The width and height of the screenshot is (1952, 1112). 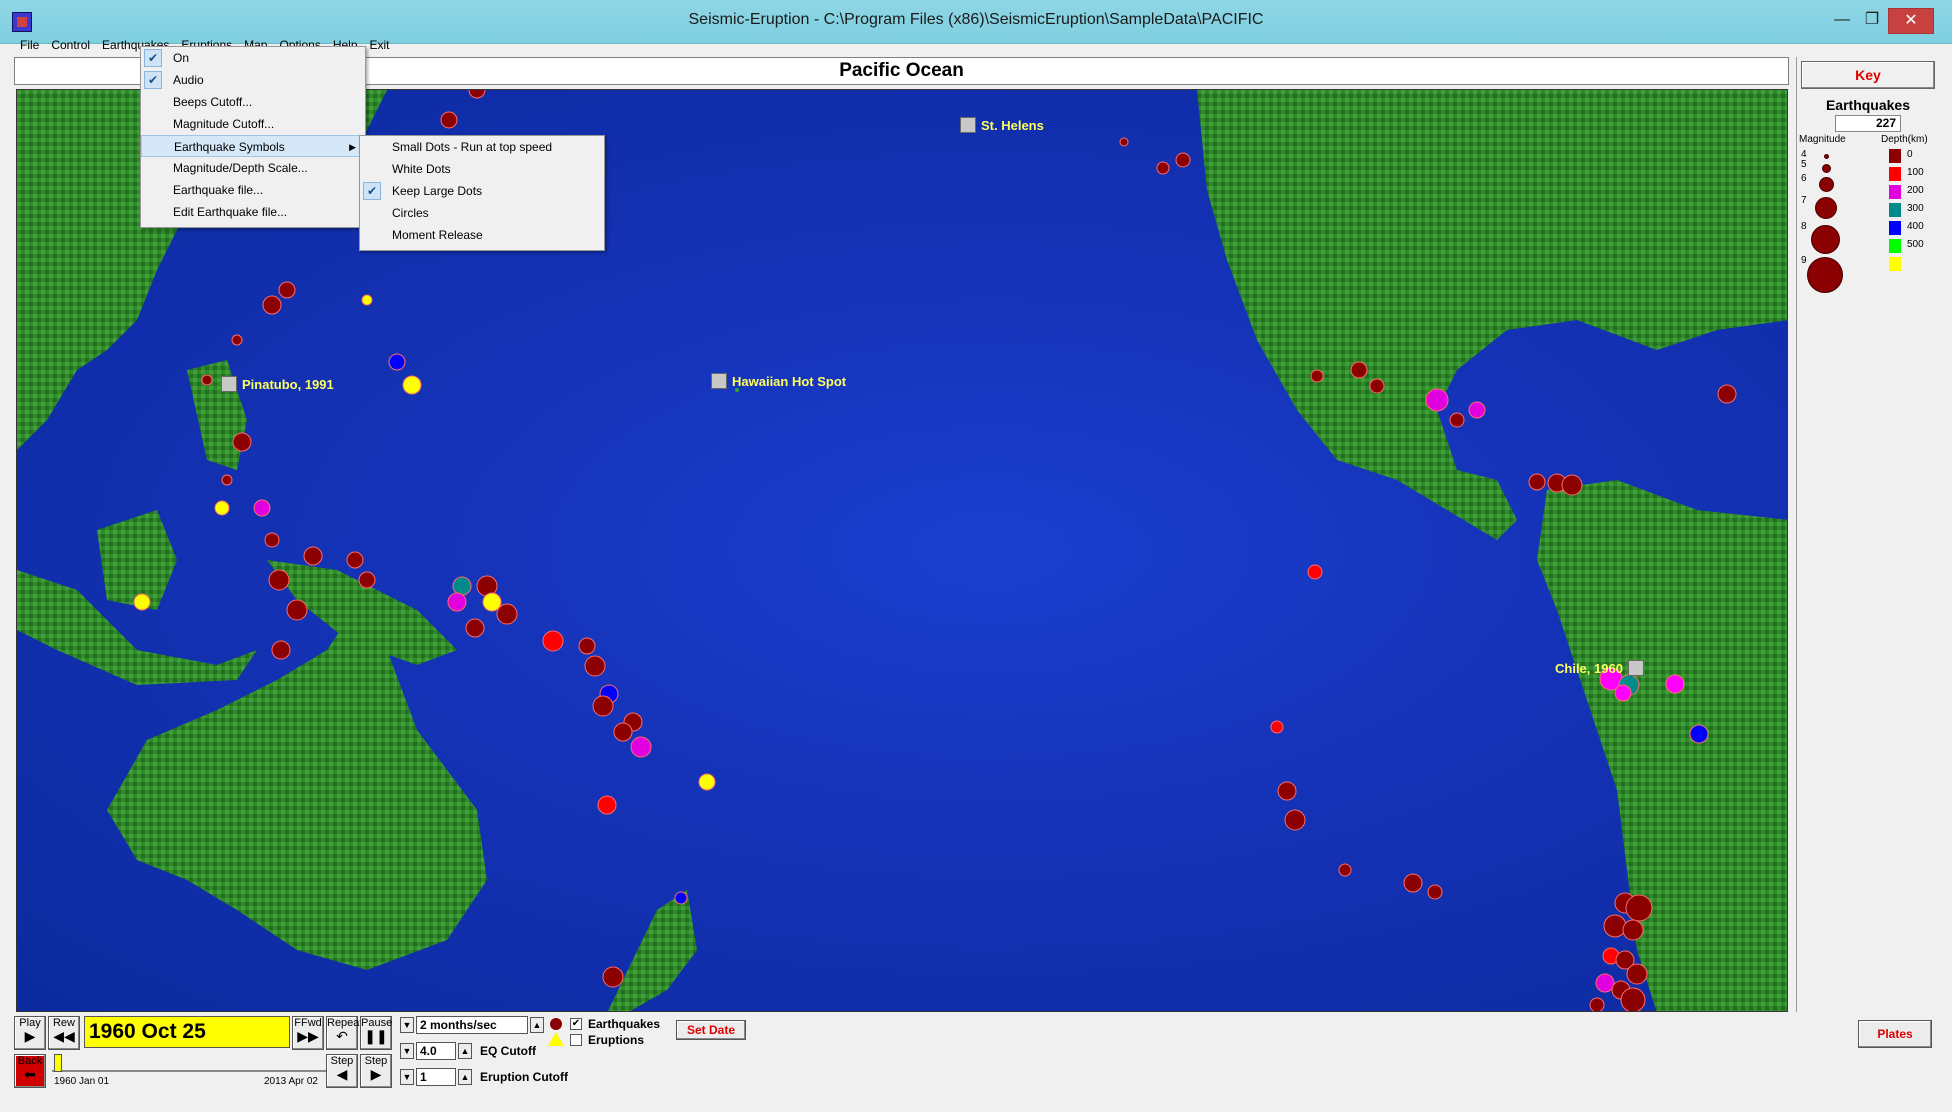 I want to click on submenu-item-white-dots: White Dots, so click(x=482, y=169).